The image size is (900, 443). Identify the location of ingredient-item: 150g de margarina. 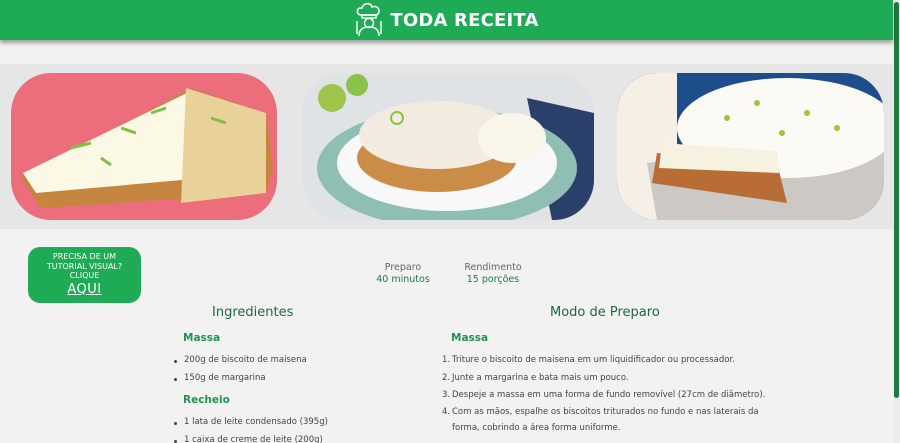
(225, 378).